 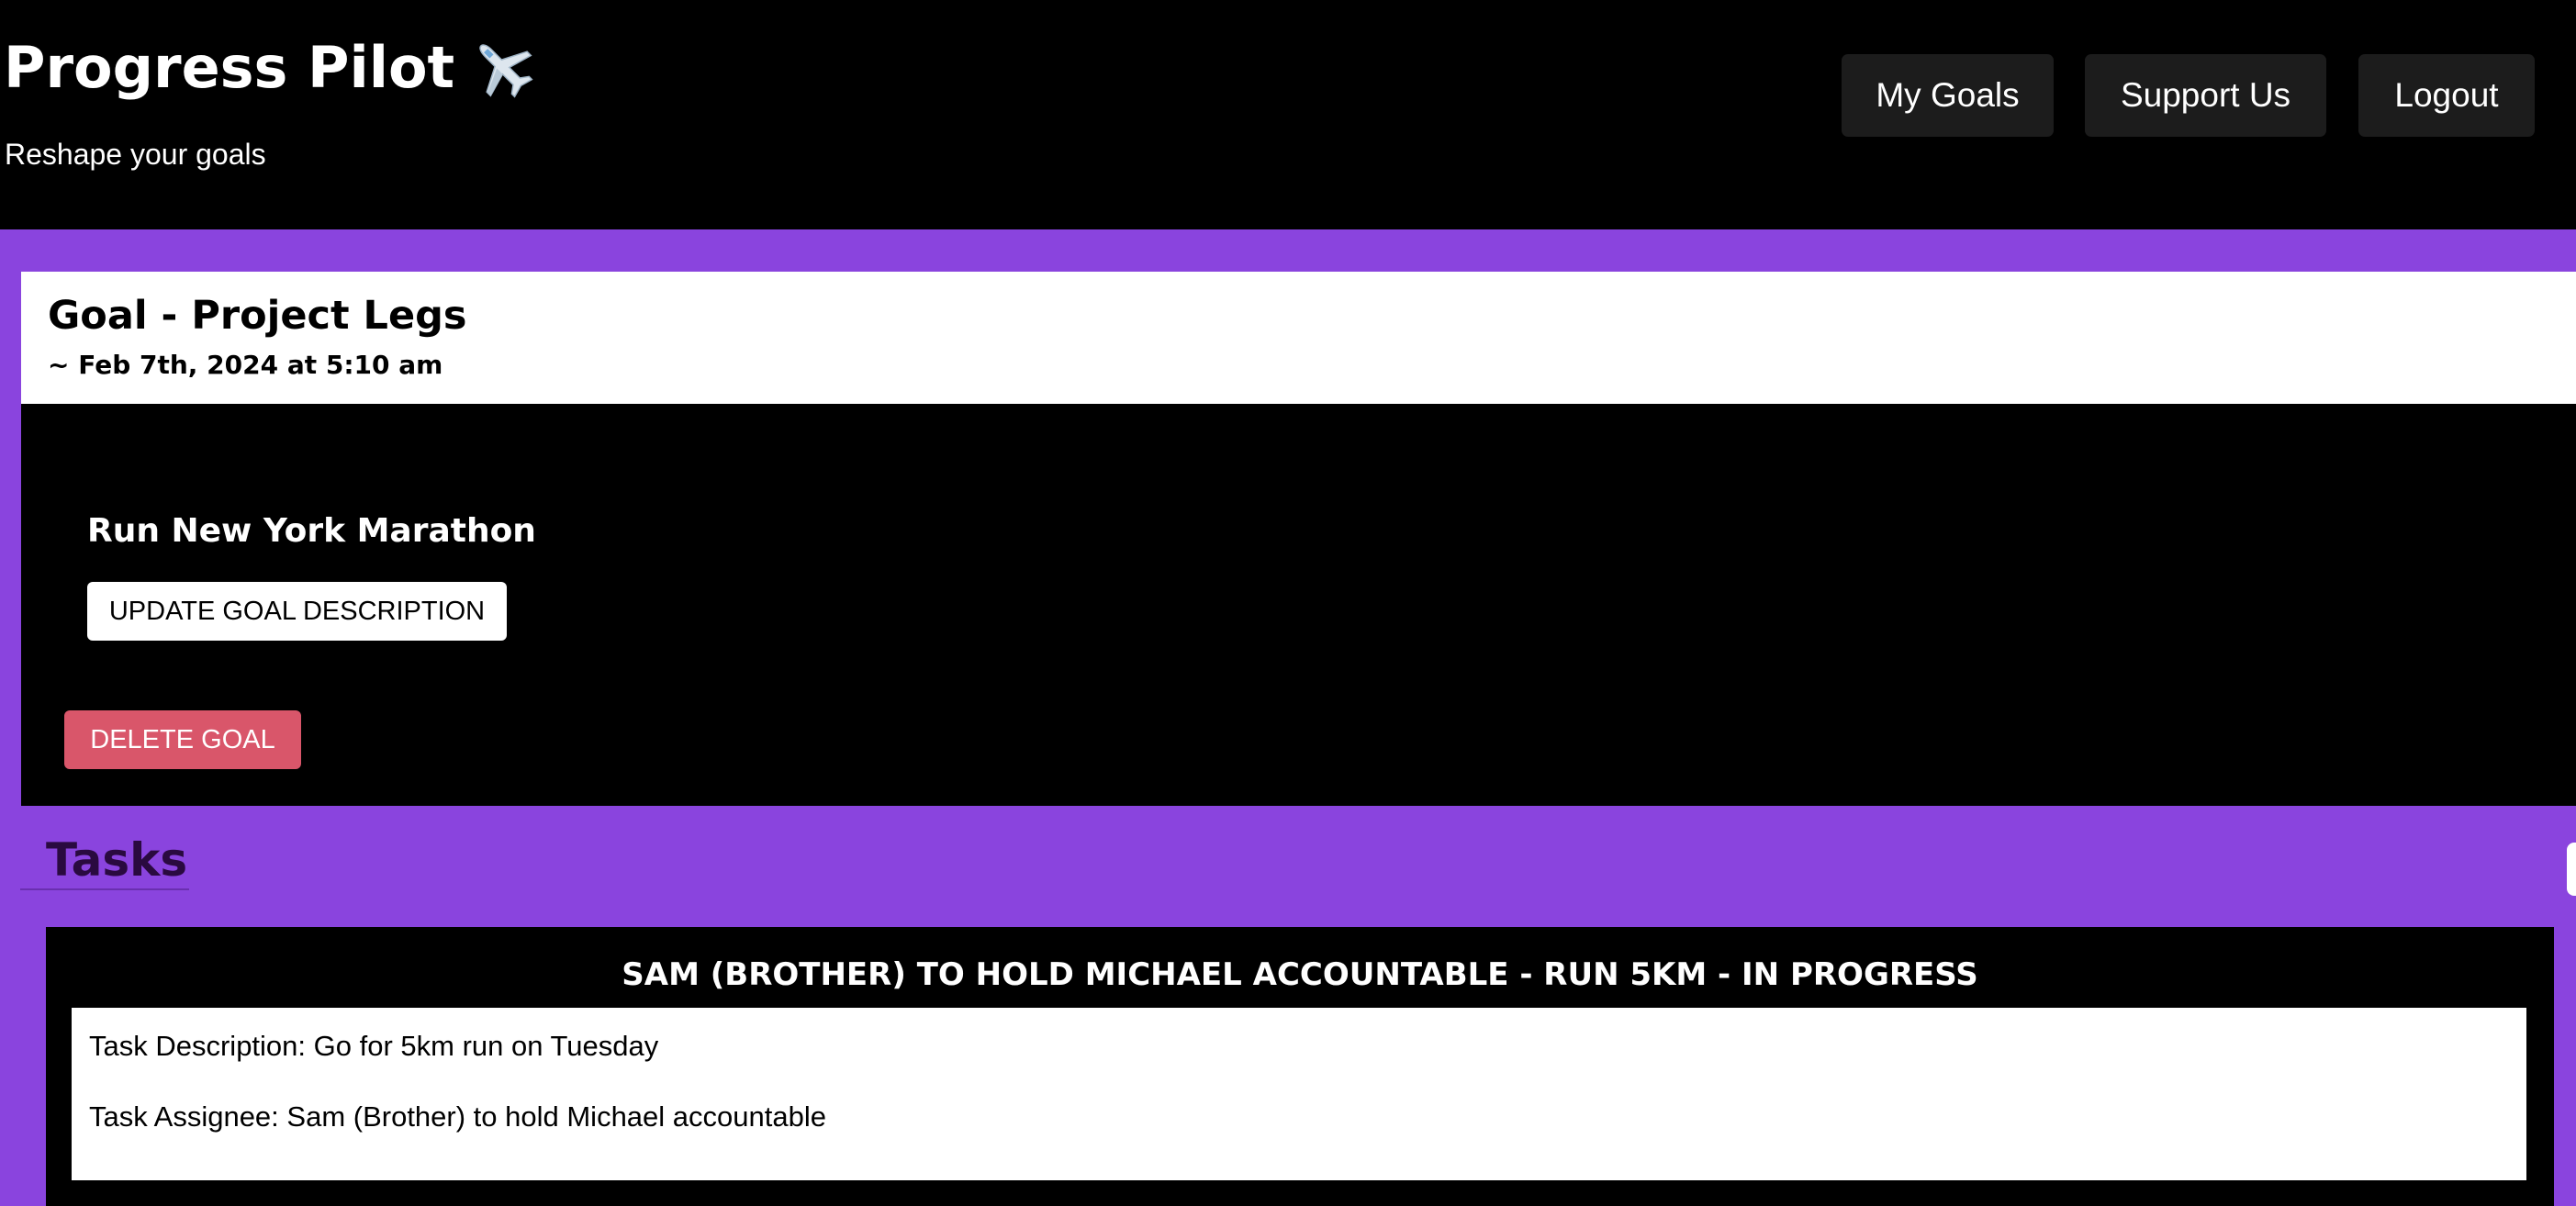 What do you see at coordinates (182, 739) in the screenshot?
I see `delete-goal-button: DELETE GOAL` at bounding box center [182, 739].